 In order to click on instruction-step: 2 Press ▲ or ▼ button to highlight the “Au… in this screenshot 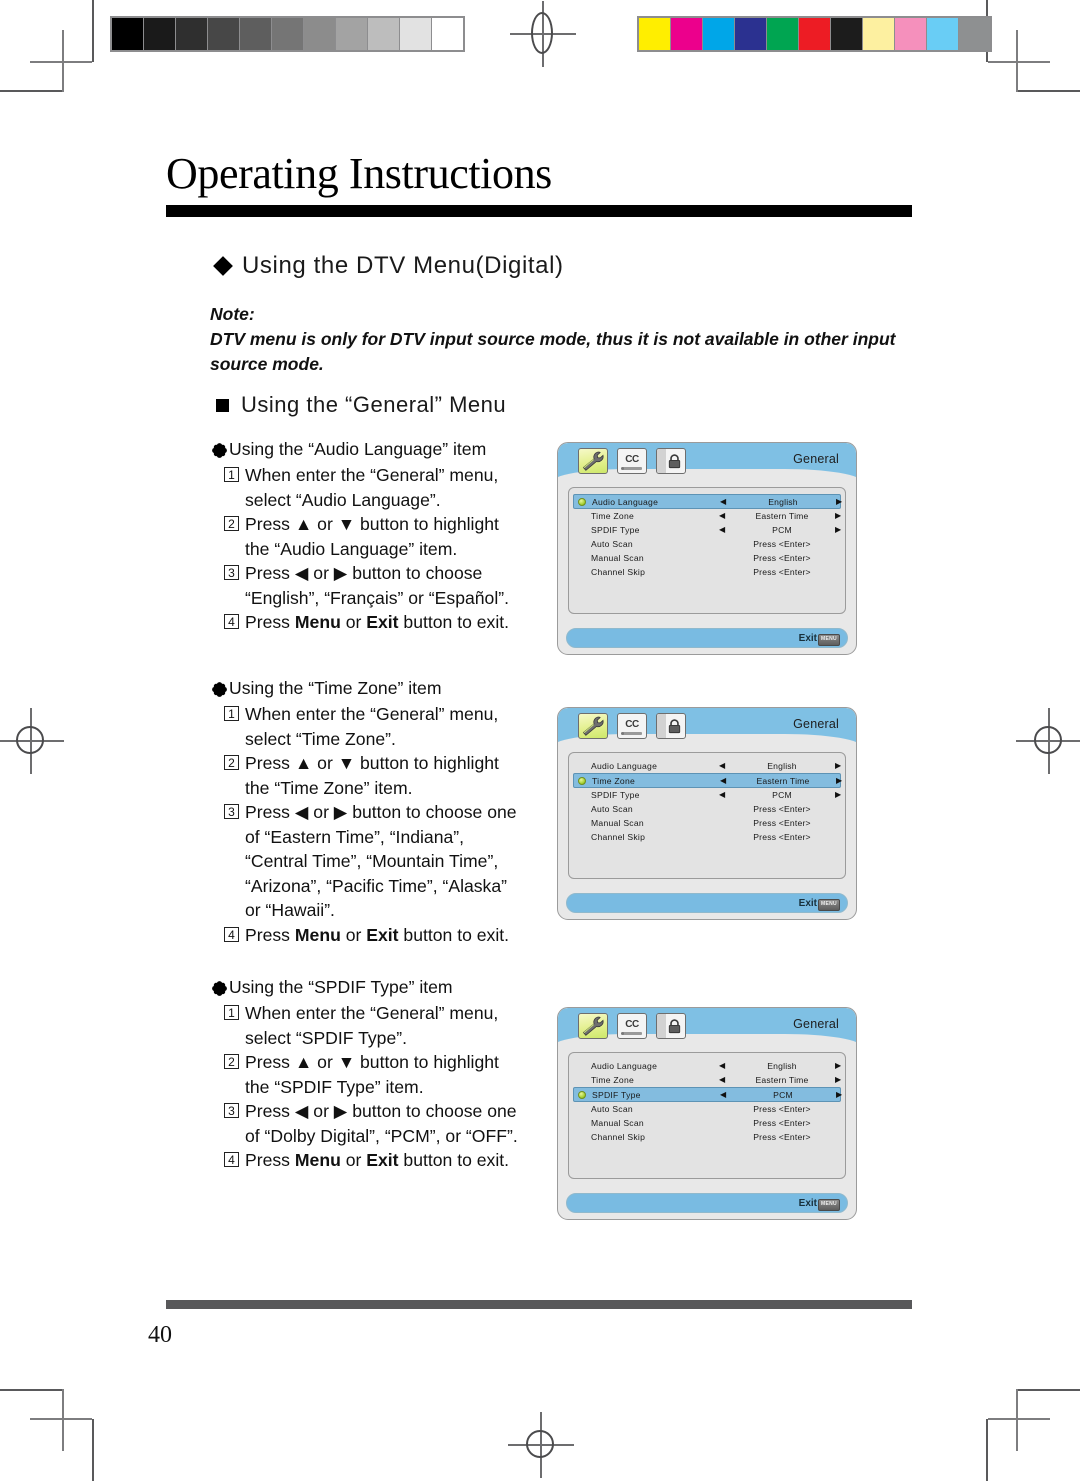, I will do `click(383, 536)`.